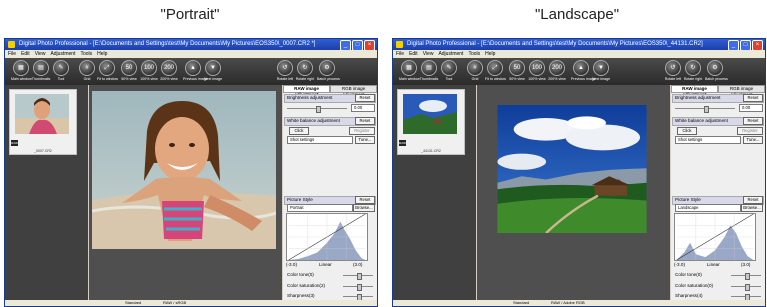 This screenshot has width=767, height=307. I want to click on range-max-label: (3.0), so click(746, 264).